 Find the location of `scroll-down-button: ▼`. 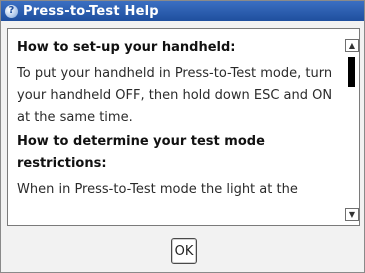

scroll-down-button: ▼ is located at coordinates (352, 214).